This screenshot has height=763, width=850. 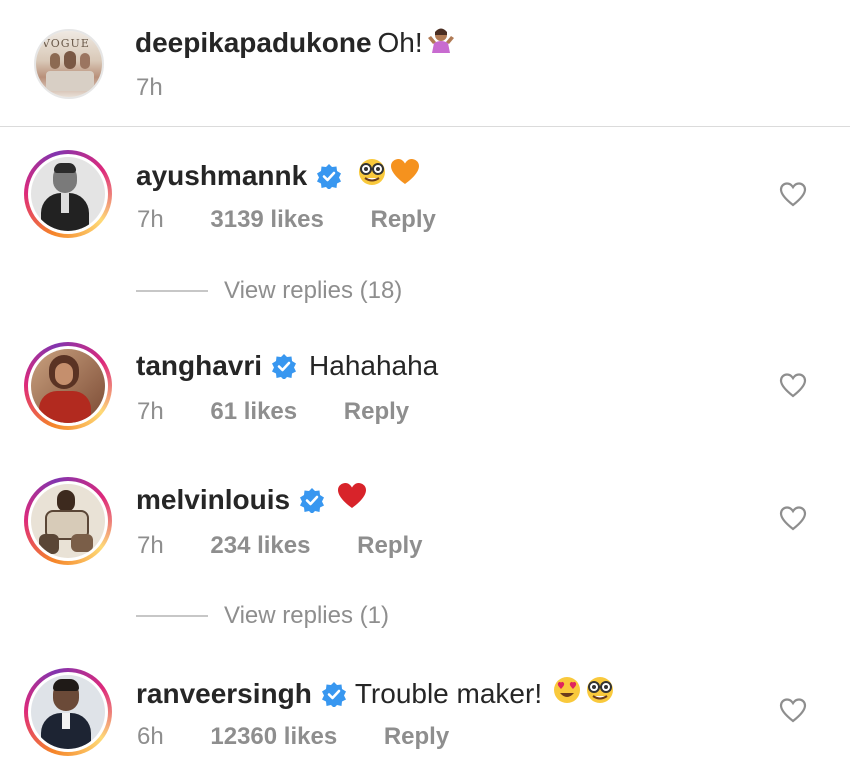 I want to click on view-replies-button: View replies (18), so click(x=269, y=291).